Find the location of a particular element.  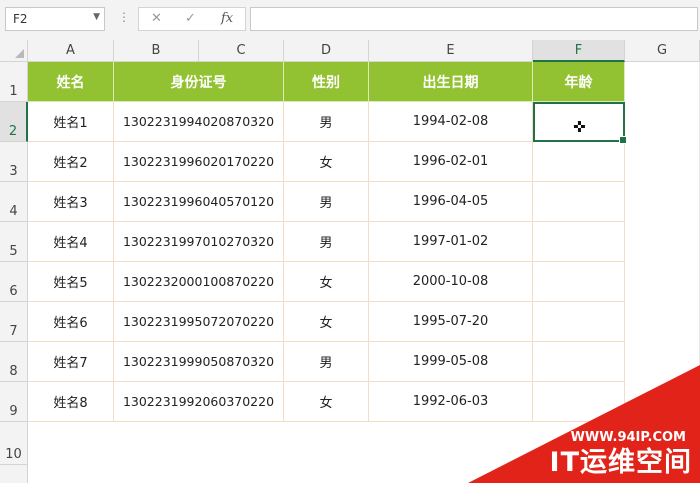

column-header-g: G is located at coordinates (662, 51).